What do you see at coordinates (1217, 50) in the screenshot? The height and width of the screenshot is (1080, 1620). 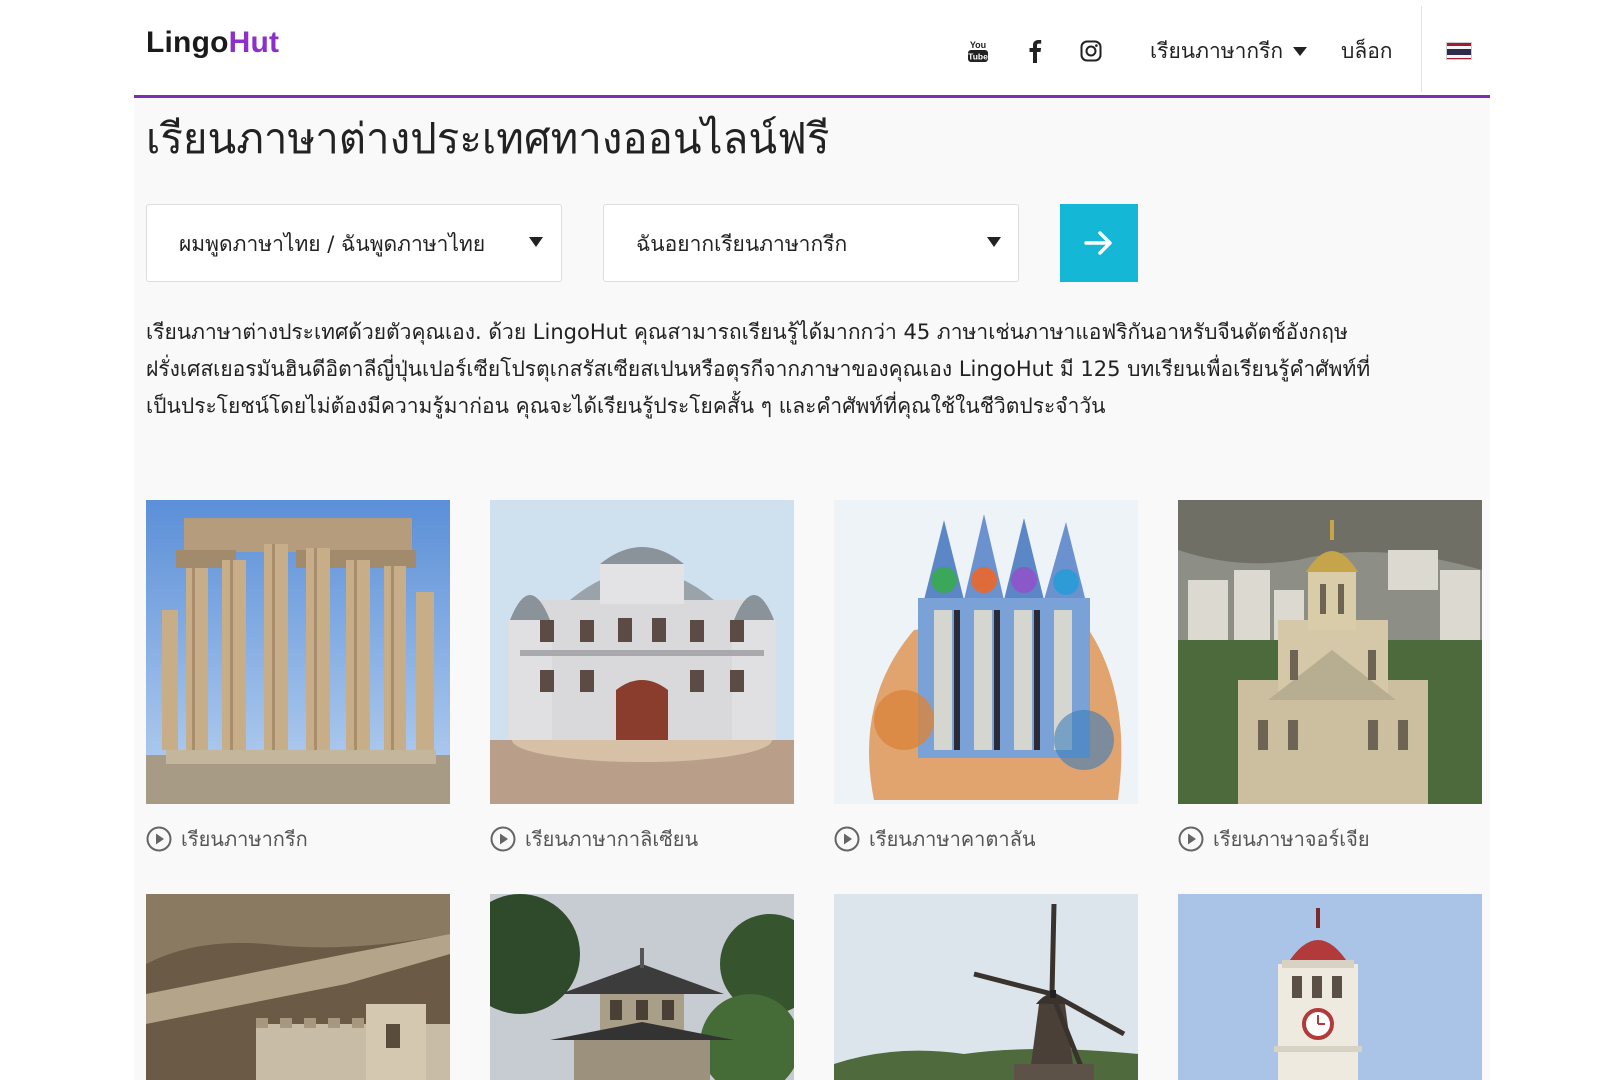 I see `language-menu-label: เรียนภาษากรีก` at bounding box center [1217, 50].